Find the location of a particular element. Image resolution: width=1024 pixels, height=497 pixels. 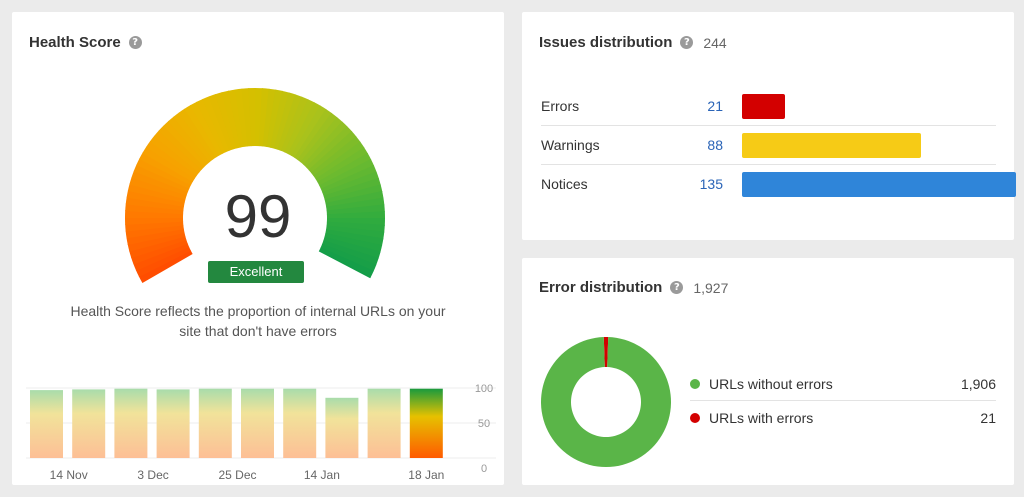

legend-label: URLs with errors is located at coordinates (761, 418).